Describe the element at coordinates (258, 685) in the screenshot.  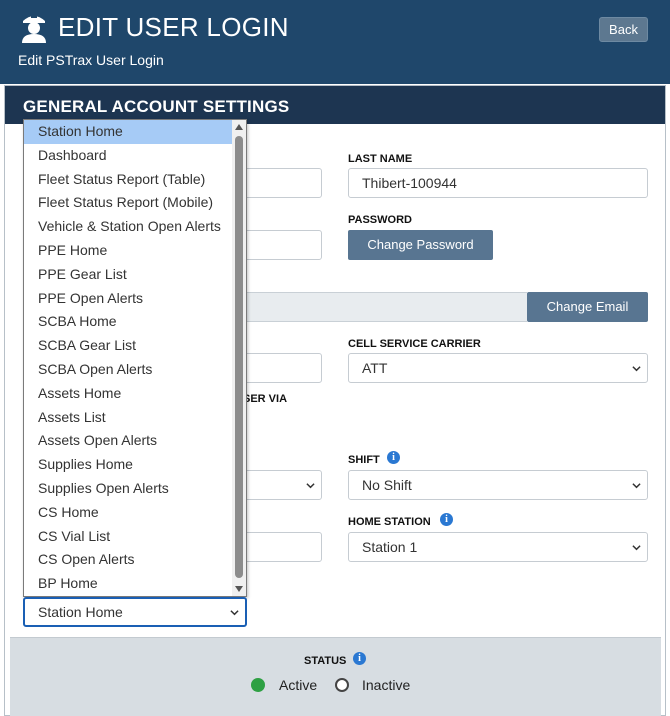
I see `active-radio` at that location.